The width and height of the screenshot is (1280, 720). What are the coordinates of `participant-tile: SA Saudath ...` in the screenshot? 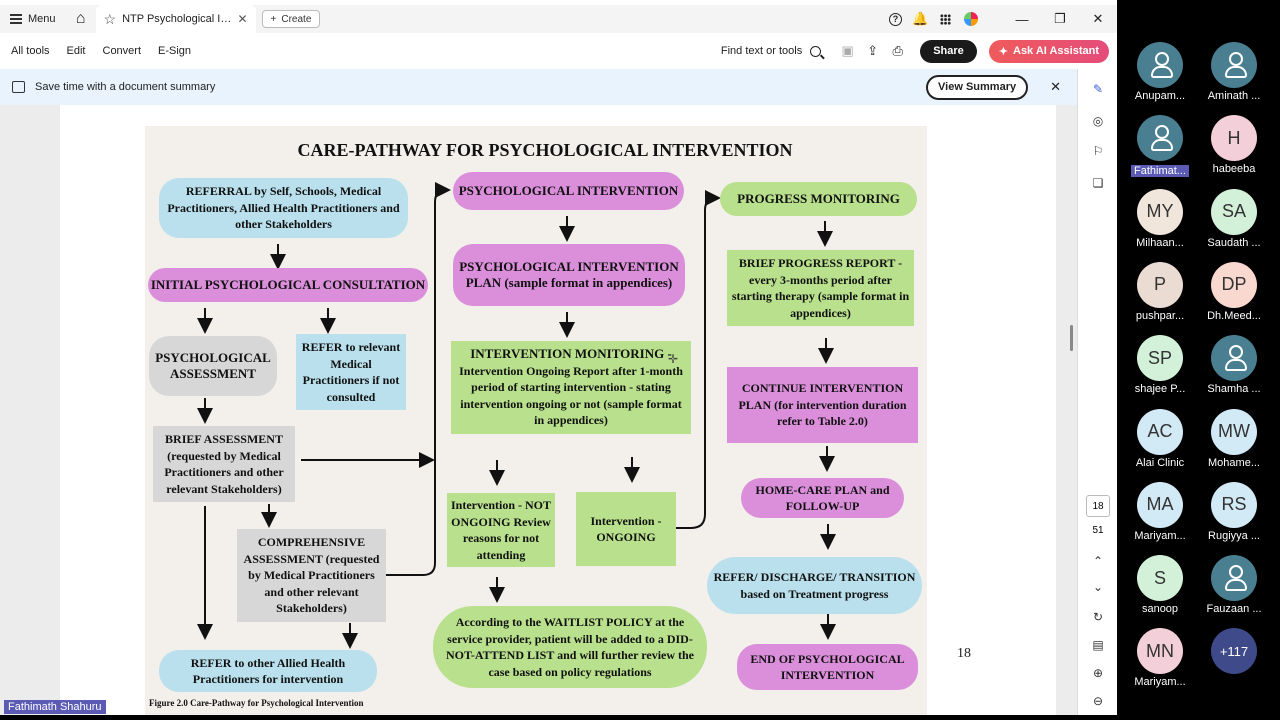 It's located at (1234, 218).